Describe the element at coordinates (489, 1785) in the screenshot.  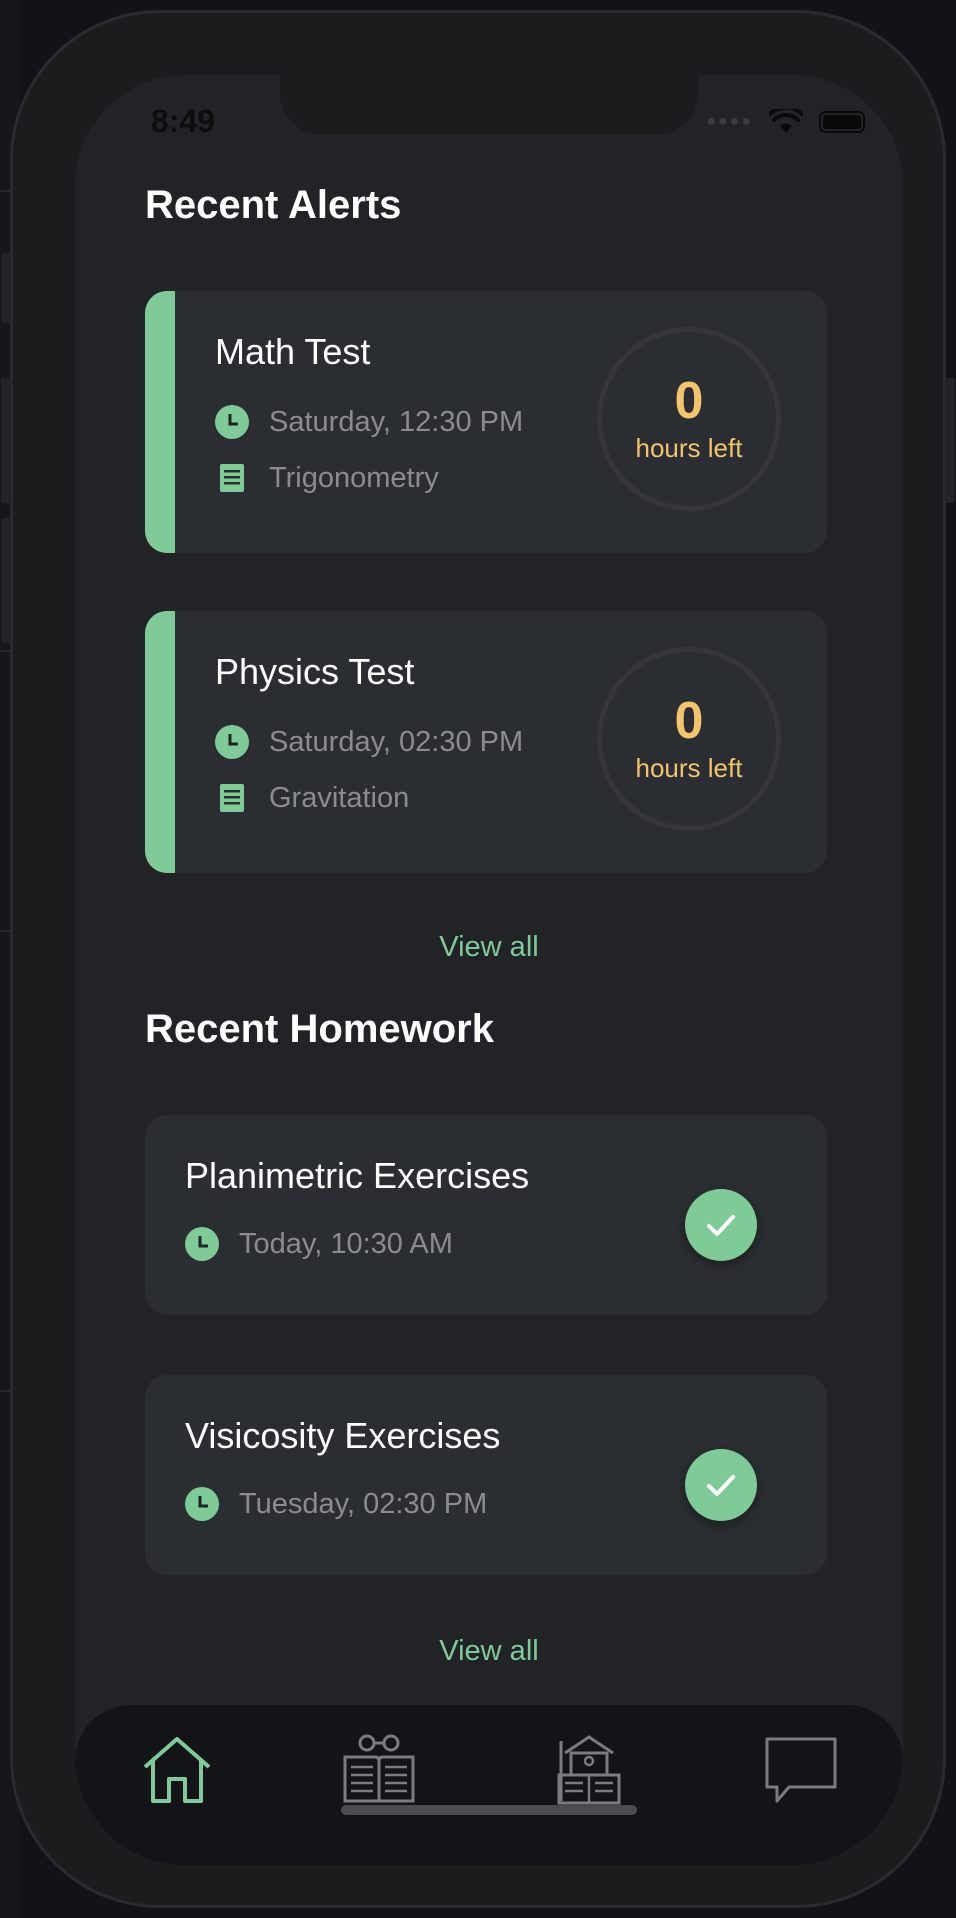
I see `bottom-tab-bar` at that location.